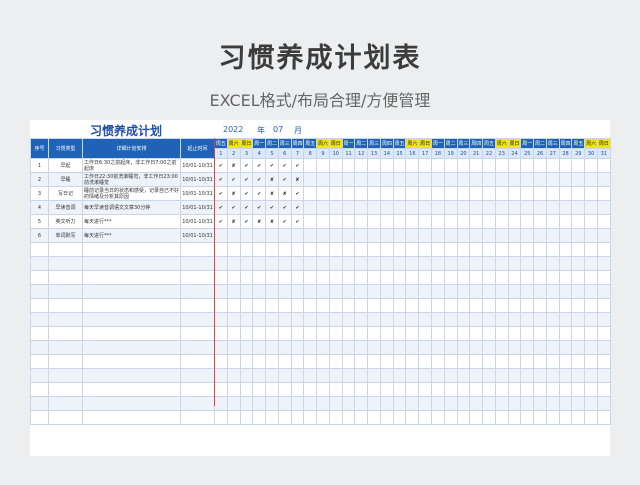 The height and width of the screenshot is (485, 640). What do you see at coordinates (131, 179) in the screenshot?
I see `habit-detail: 工作日22:30前洗漱睡觉，非工作日23:00前洗漱睡觉` at bounding box center [131, 179].